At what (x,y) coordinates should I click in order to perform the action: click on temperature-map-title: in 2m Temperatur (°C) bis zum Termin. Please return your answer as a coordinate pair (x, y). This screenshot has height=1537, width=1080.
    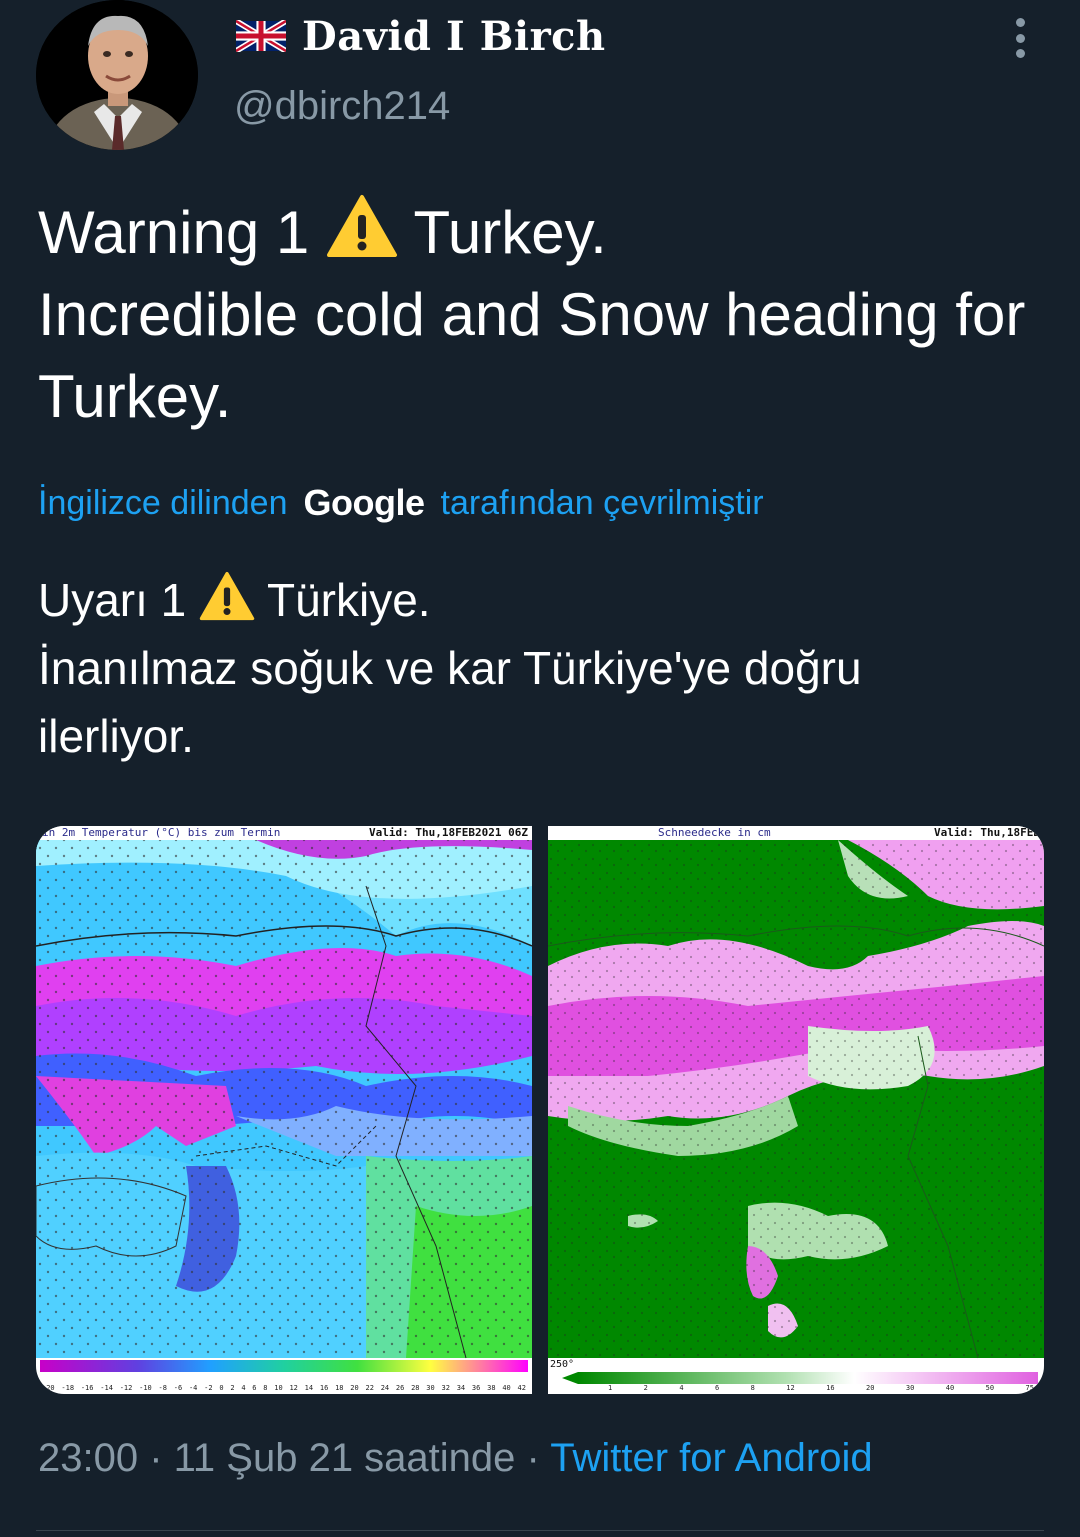
    Looking at the image, I should click on (161, 832).